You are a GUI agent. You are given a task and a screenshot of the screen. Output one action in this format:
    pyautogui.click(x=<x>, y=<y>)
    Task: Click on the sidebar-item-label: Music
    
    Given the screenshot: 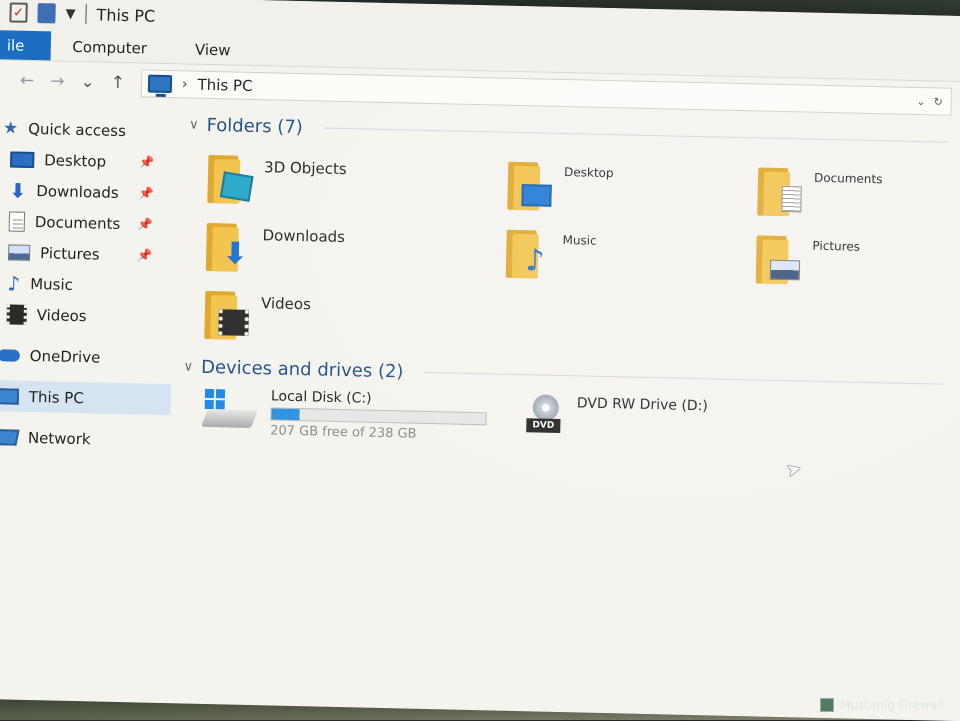 What is the action you would take?
    pyautogui.click(x=51, y=283)
    